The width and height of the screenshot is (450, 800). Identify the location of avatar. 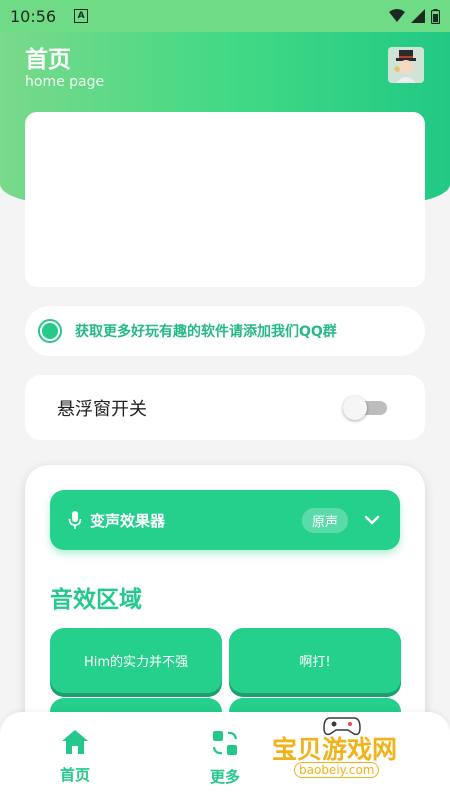
(406, 65).